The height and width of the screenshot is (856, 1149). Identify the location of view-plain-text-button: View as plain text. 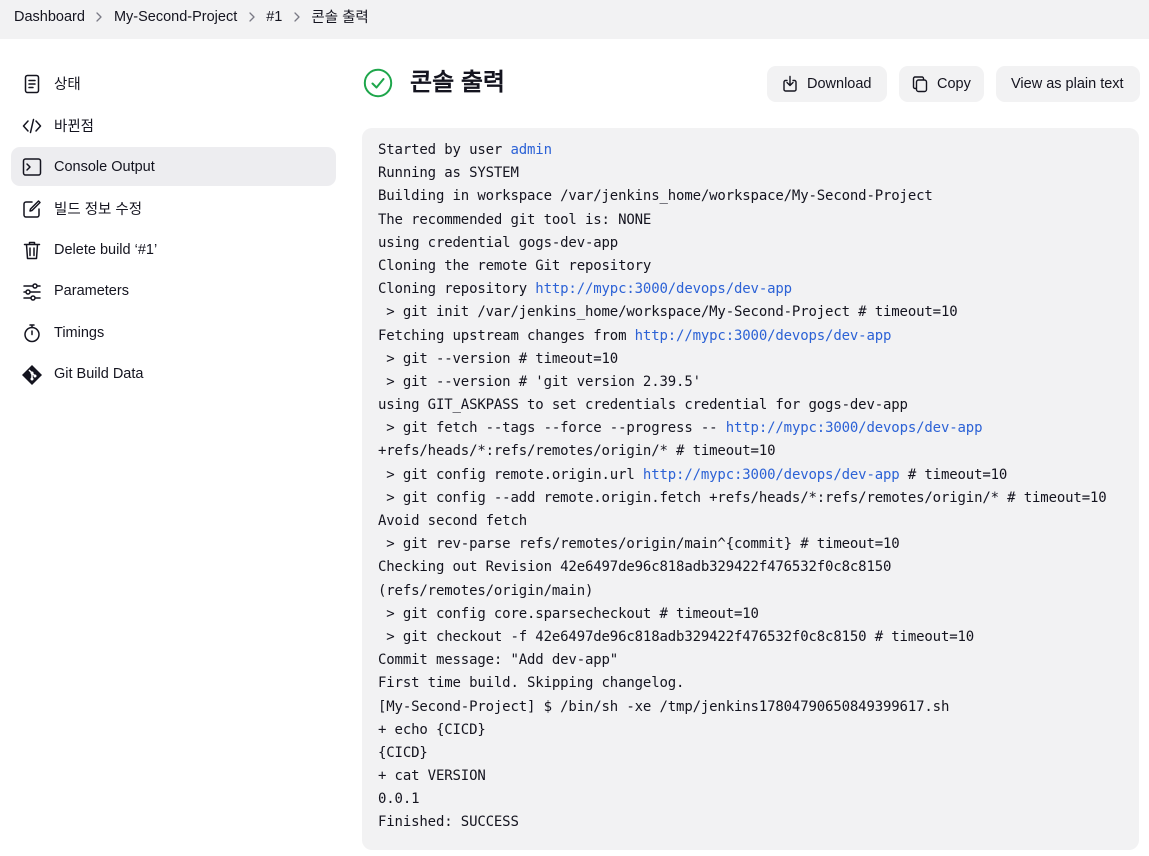
(1068, 84).